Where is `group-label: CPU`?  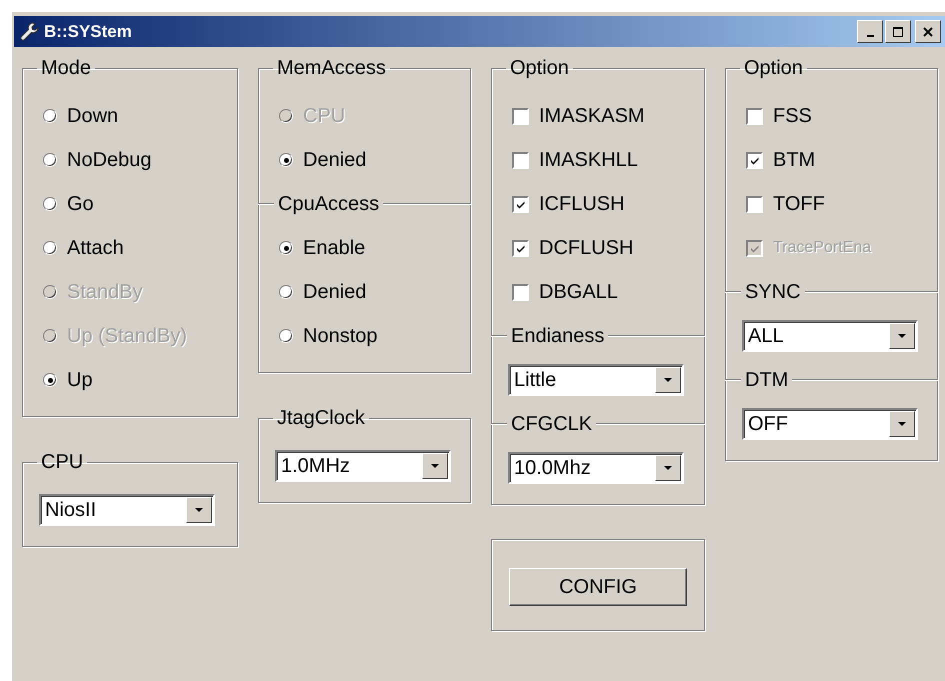
group-label: CPU is located at coordinates (62, 462).